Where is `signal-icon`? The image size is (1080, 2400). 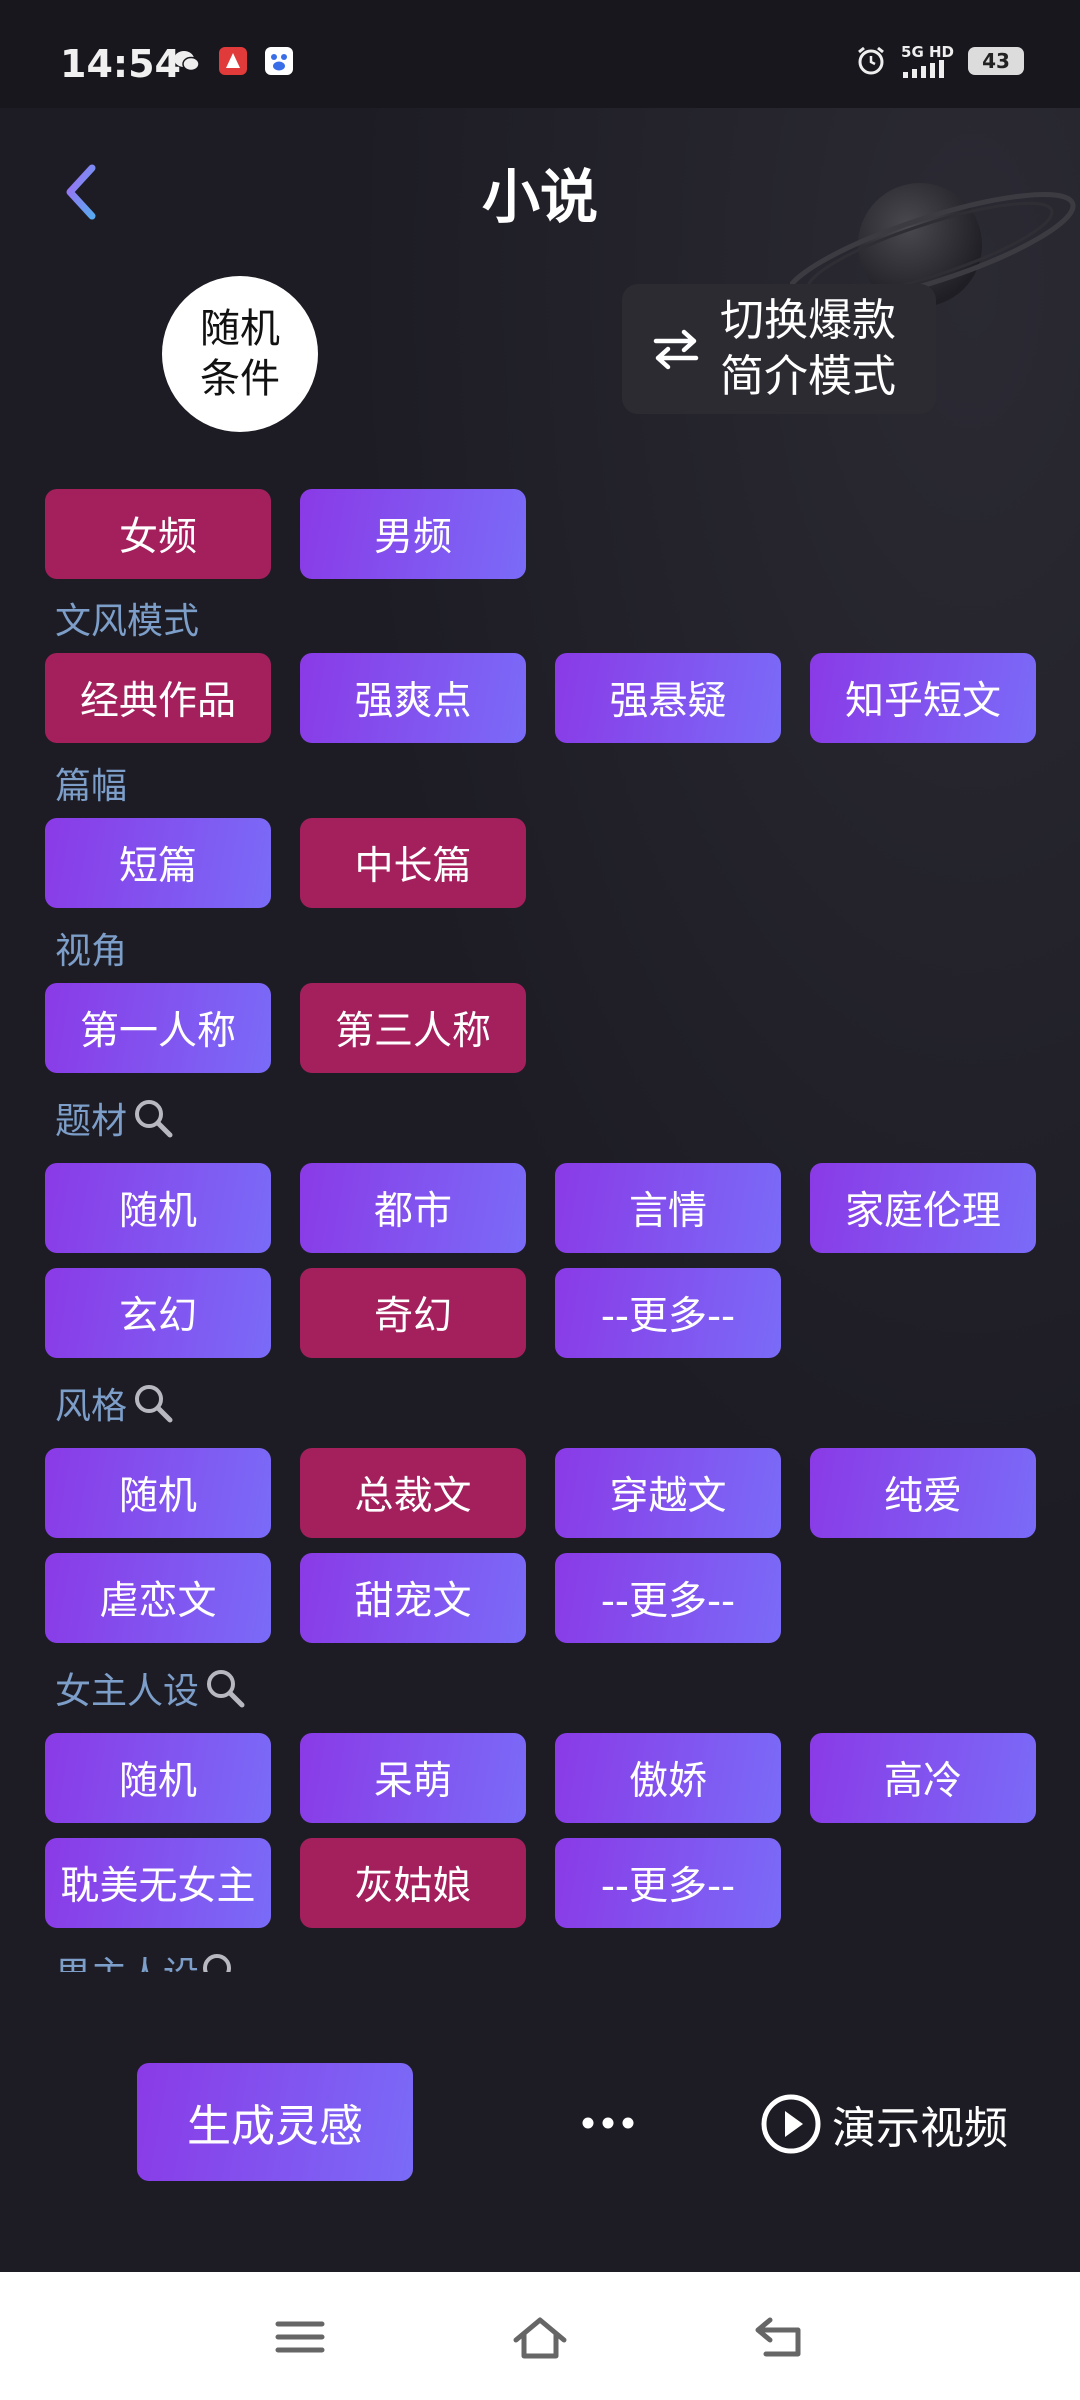 signal-icon is located at coordinates (924, 69).